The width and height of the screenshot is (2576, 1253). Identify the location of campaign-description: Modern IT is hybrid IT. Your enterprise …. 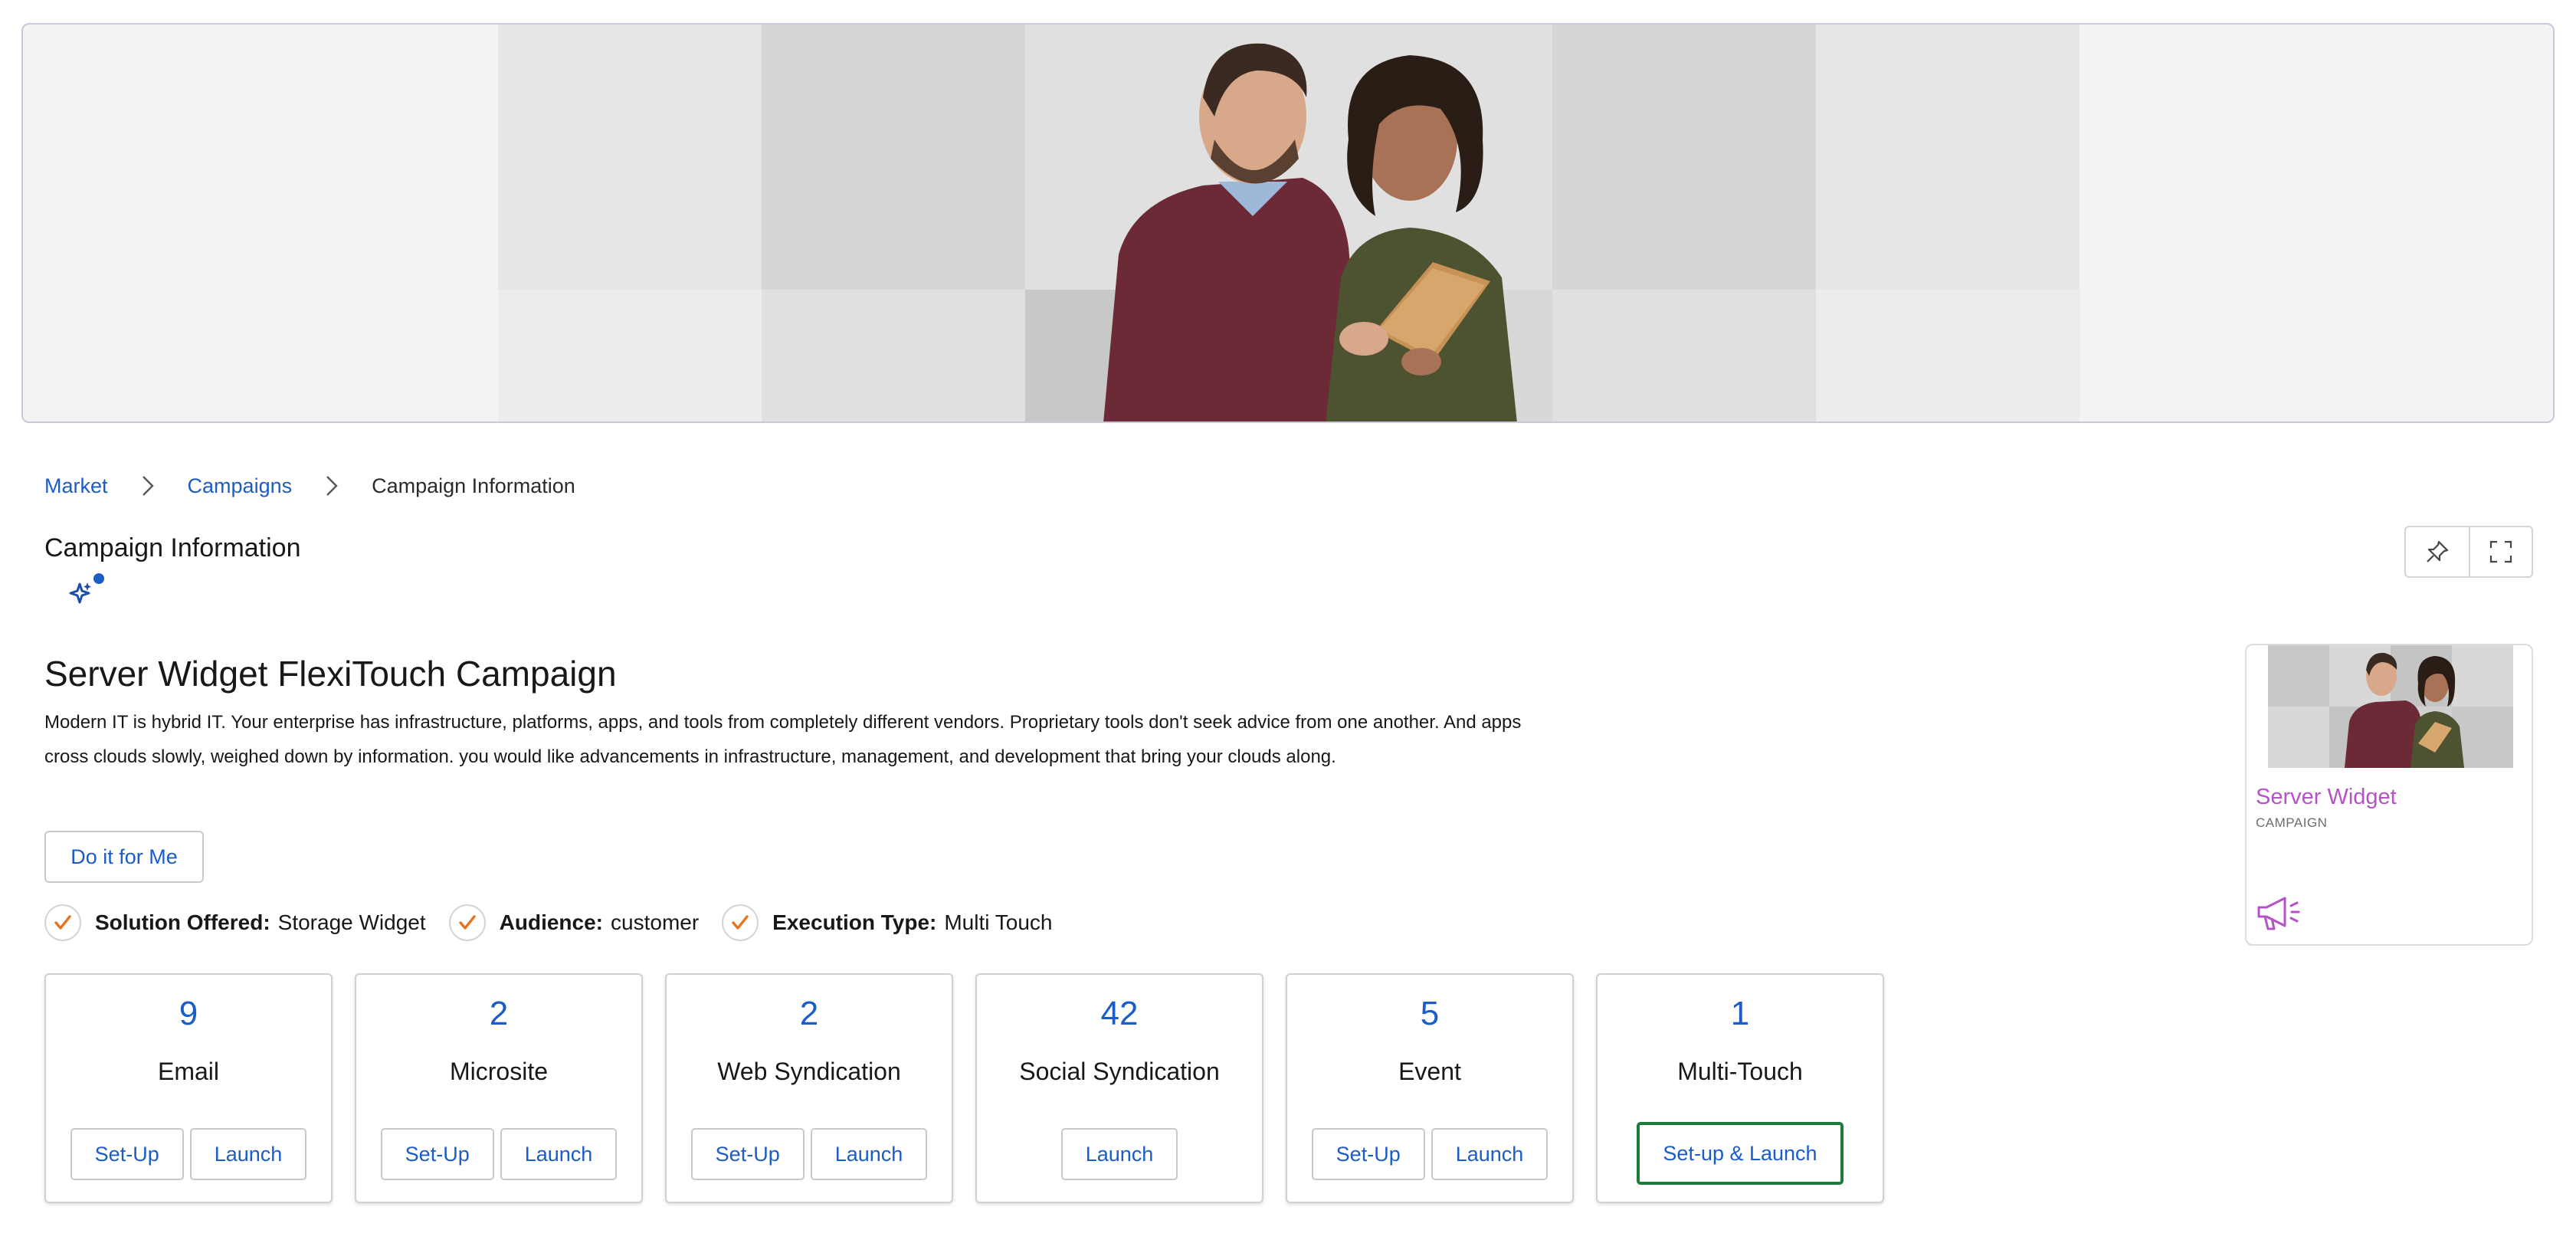
(783, 739).